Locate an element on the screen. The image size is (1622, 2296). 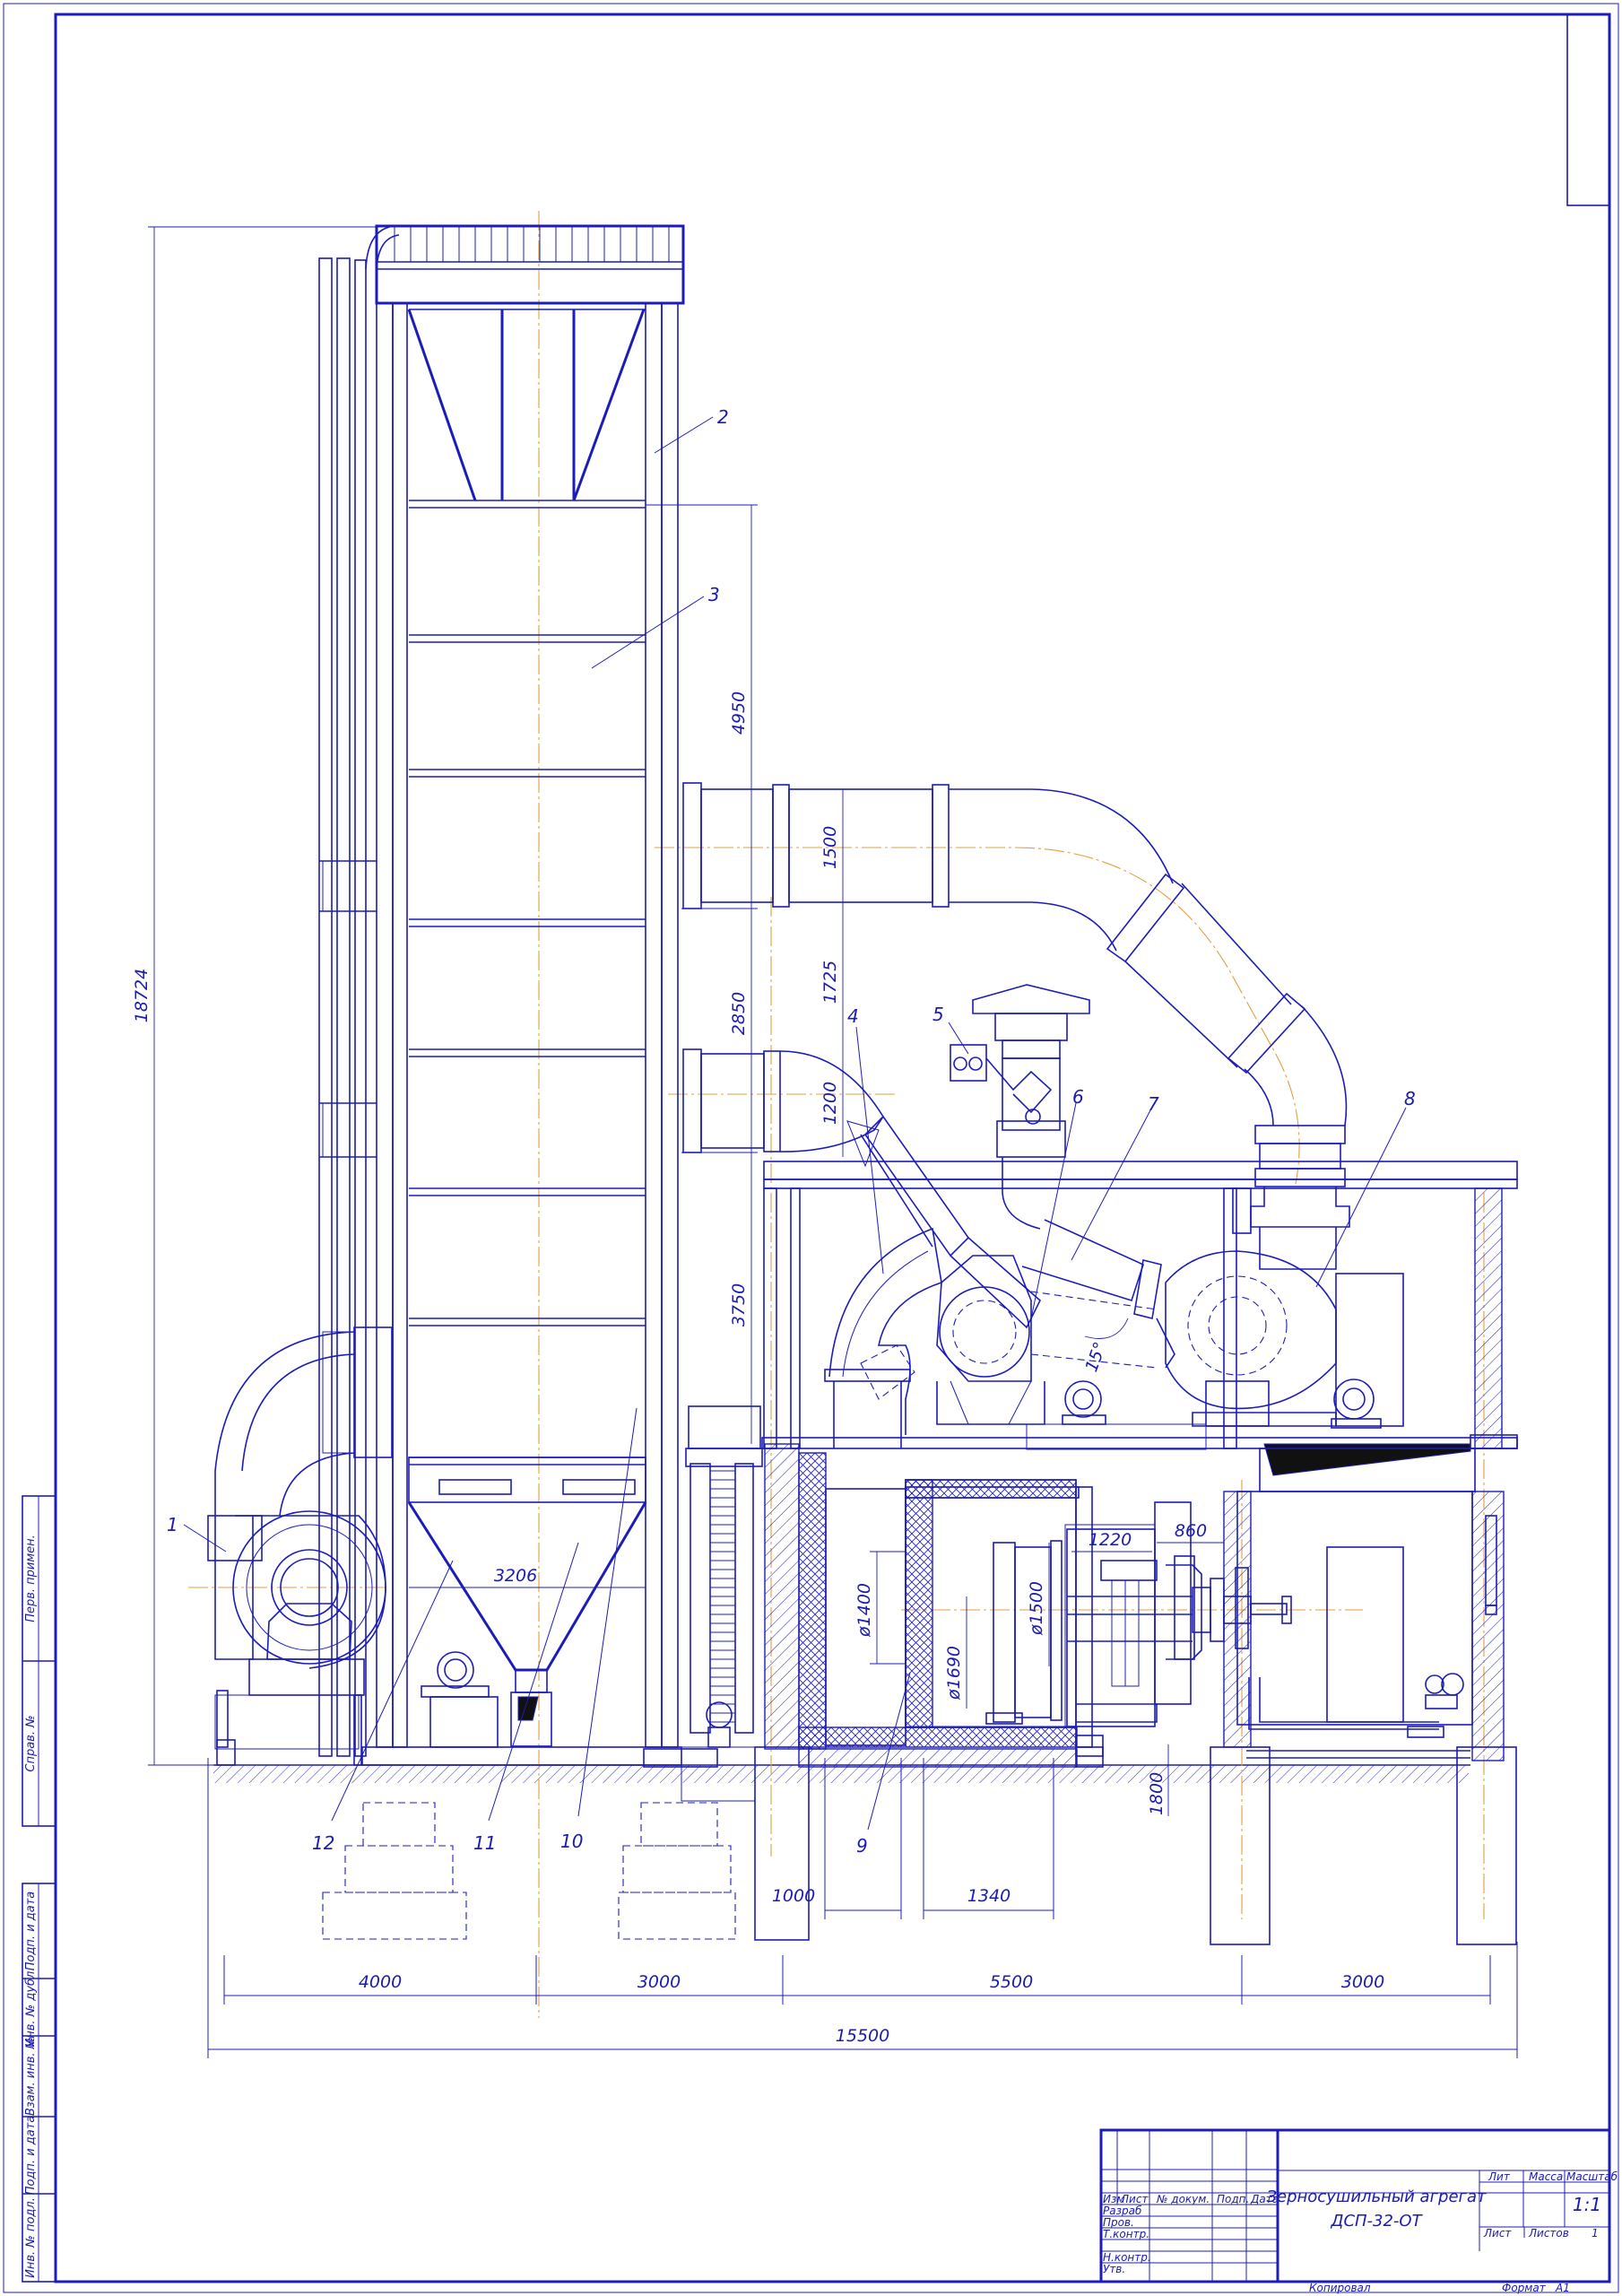
part-label-9: 9 is located at coordinates (862, 1846).